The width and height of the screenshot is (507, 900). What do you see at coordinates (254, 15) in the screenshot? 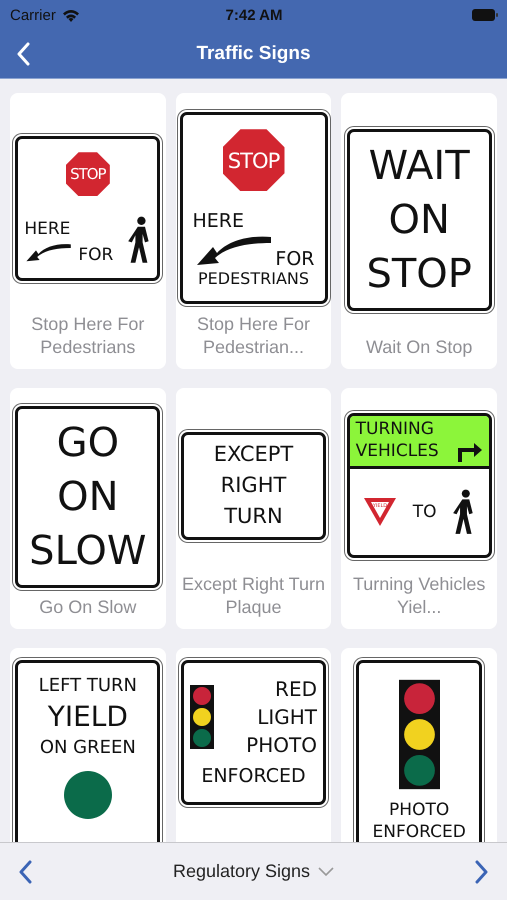
I see `status-time: 7:42 AM` at bounding box center [254, 15].